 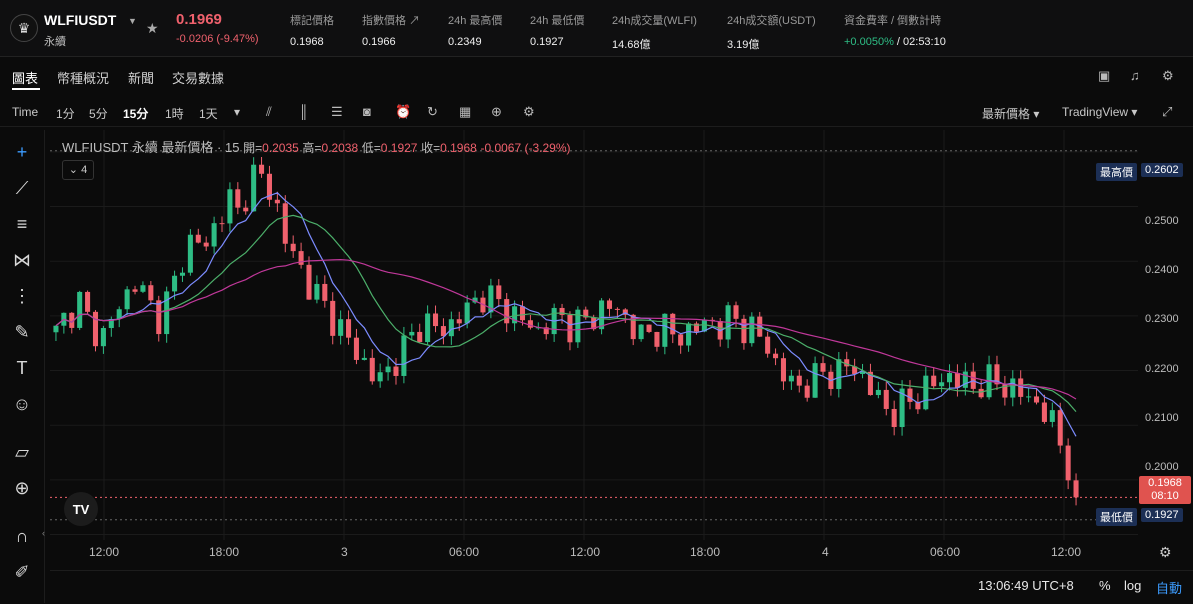 What do you see at coordinates (475, 31) in the screenshot?
I see `stat-24h-high: 24h 最高價 0.2349` at bounding box center [475, 31].